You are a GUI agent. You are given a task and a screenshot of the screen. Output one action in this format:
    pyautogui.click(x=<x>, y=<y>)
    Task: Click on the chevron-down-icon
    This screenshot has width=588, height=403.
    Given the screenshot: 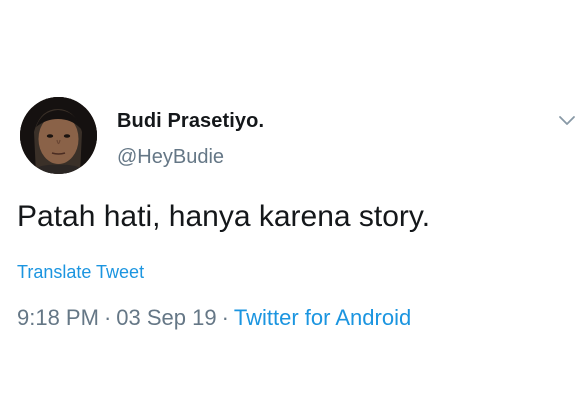 What is the action you would take?
    pyautogui.click(x=567, y=121)
    